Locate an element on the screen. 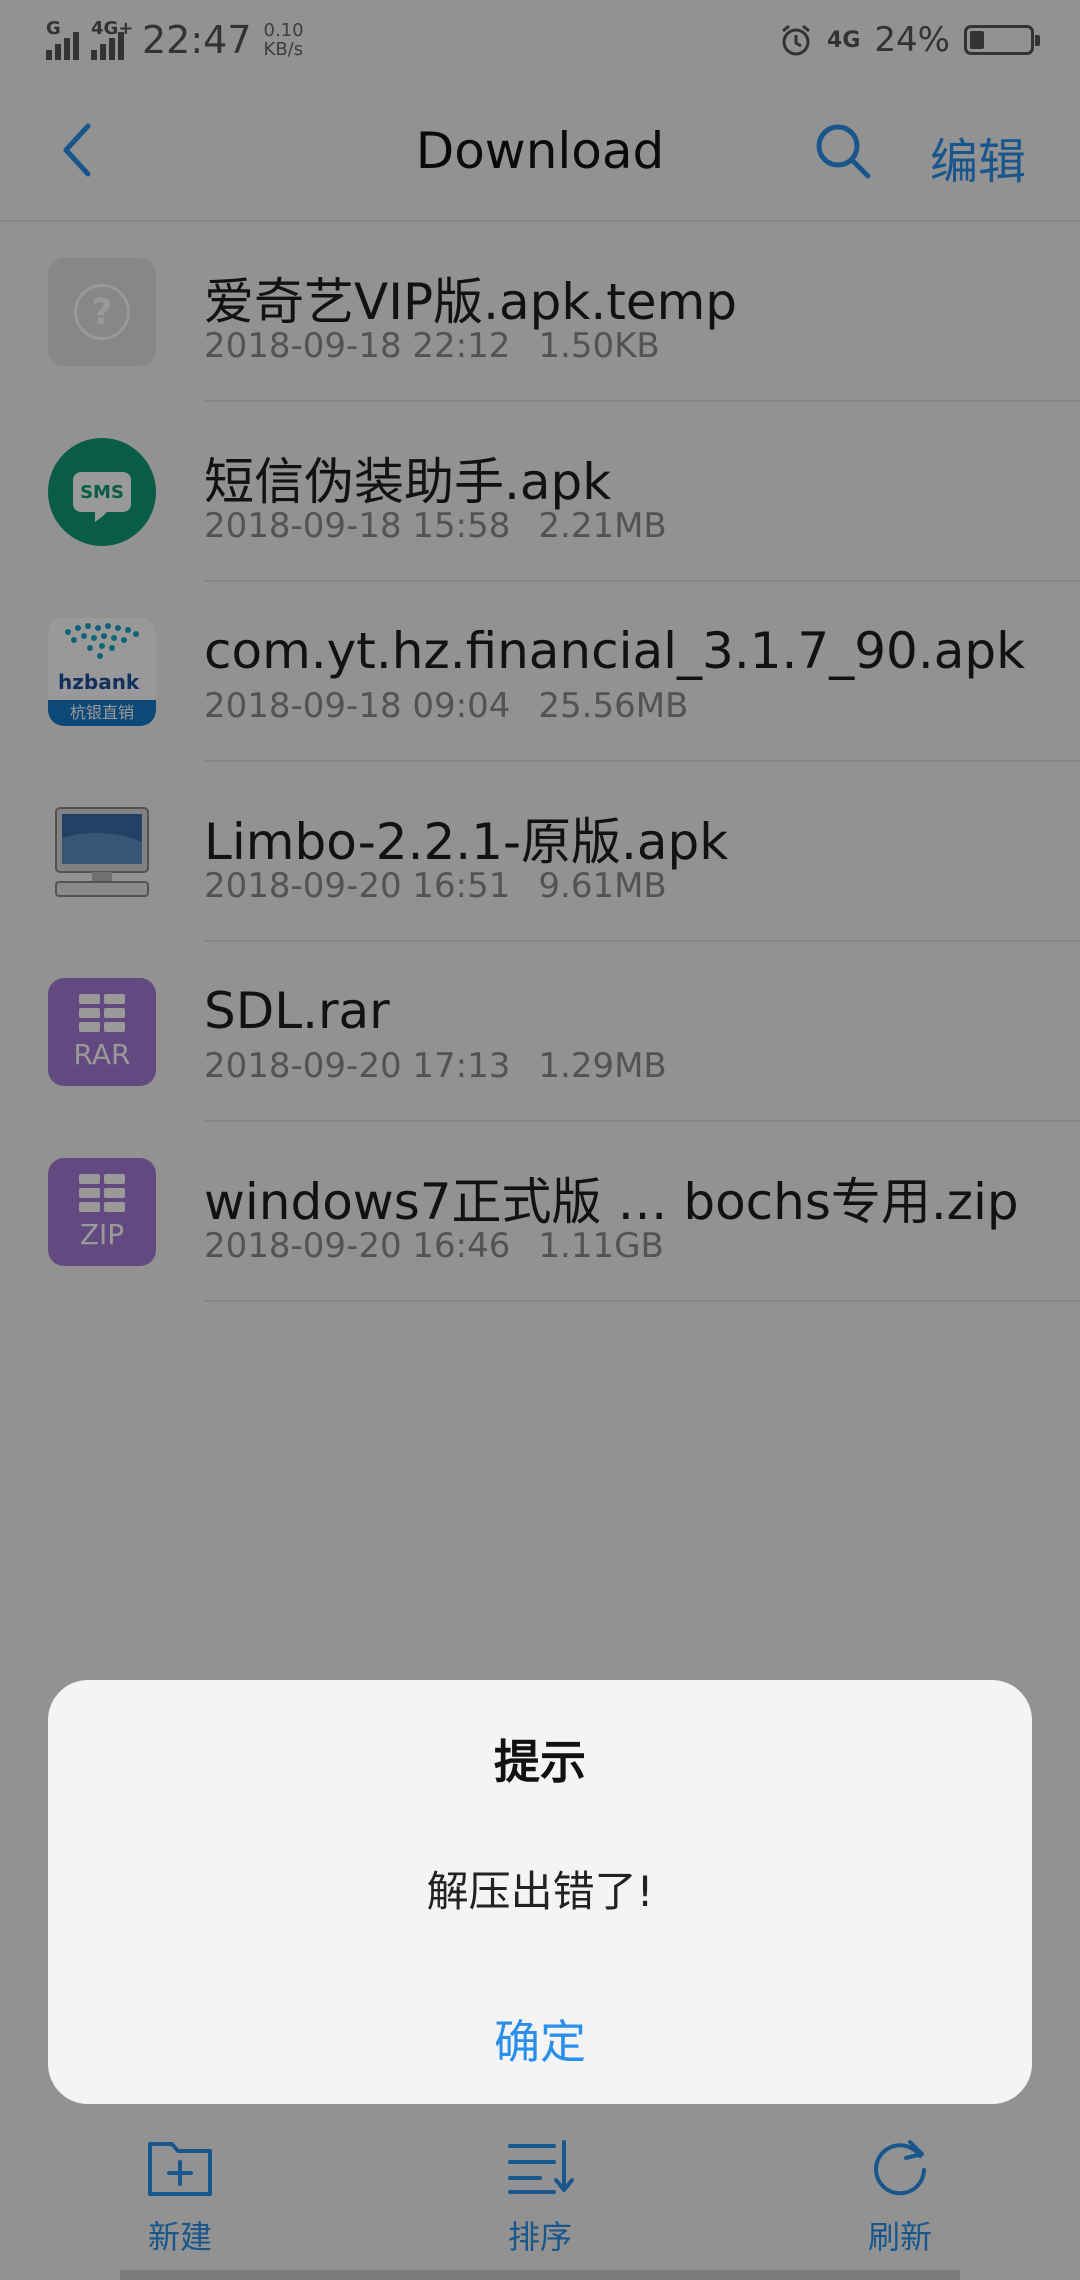  dialog-title: 提示 is located at coordinates (540, 1762).